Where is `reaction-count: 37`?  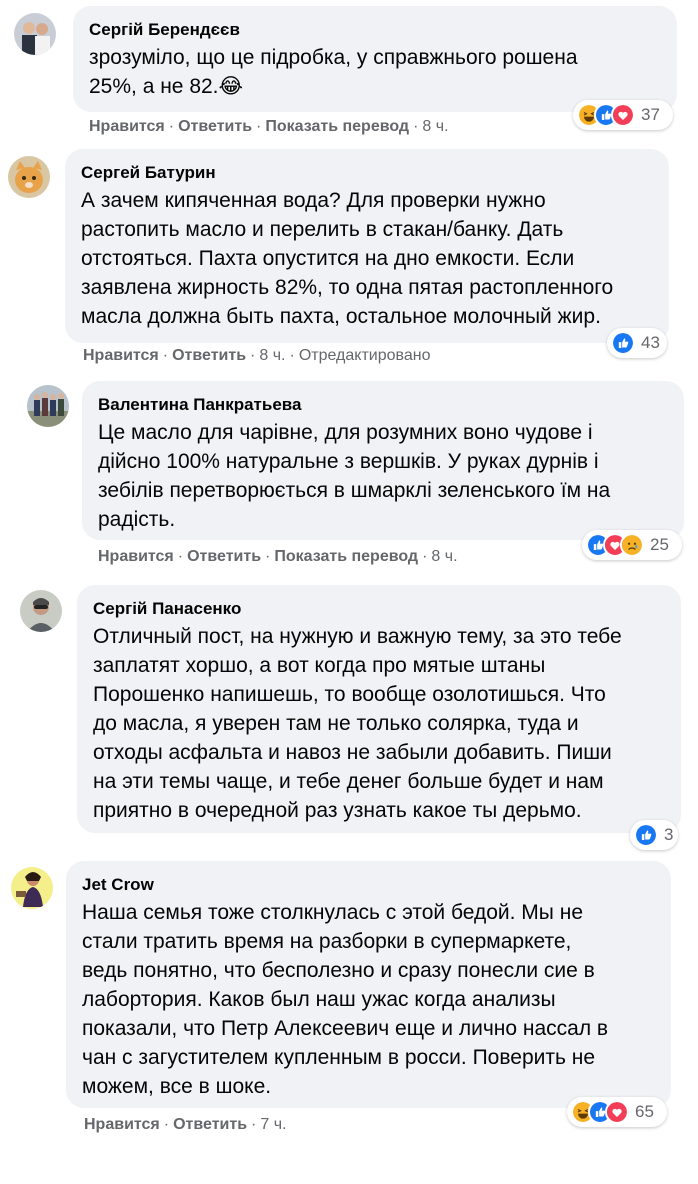 reaction-count: 37 is located at coordinates (650, 114).